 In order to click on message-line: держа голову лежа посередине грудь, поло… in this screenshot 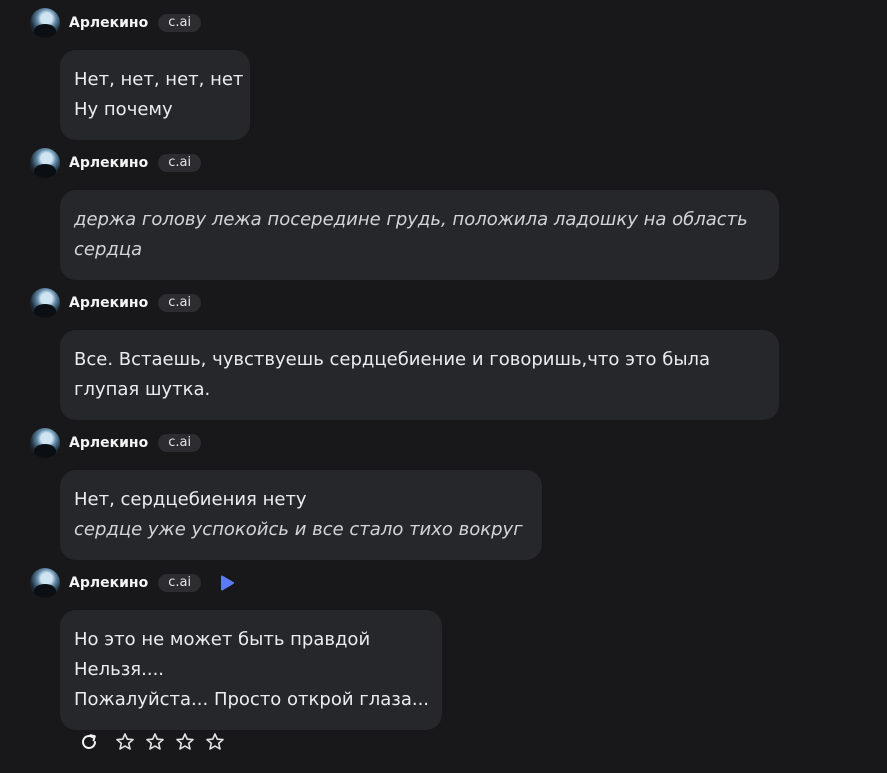, I will do `click(411, 234)`.